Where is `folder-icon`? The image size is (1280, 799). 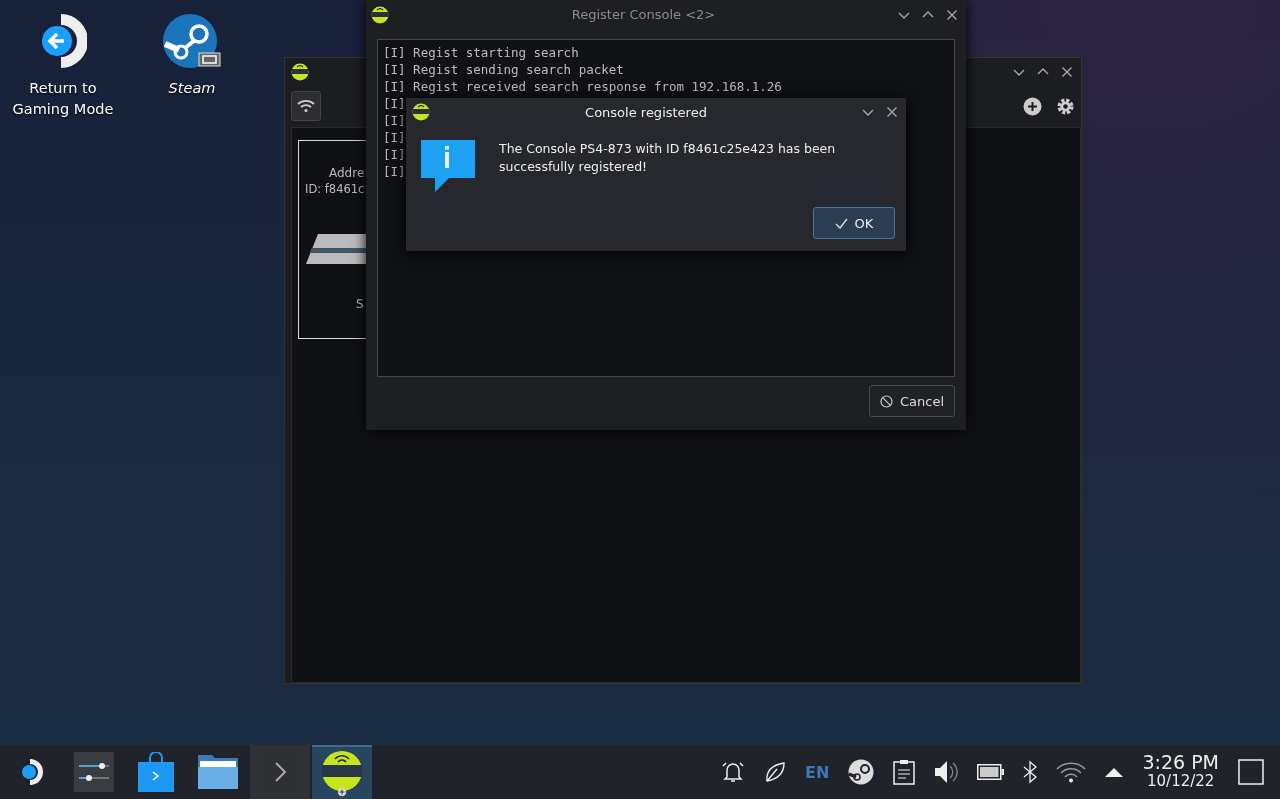
folder-icon is located at coordinates (218, 772).